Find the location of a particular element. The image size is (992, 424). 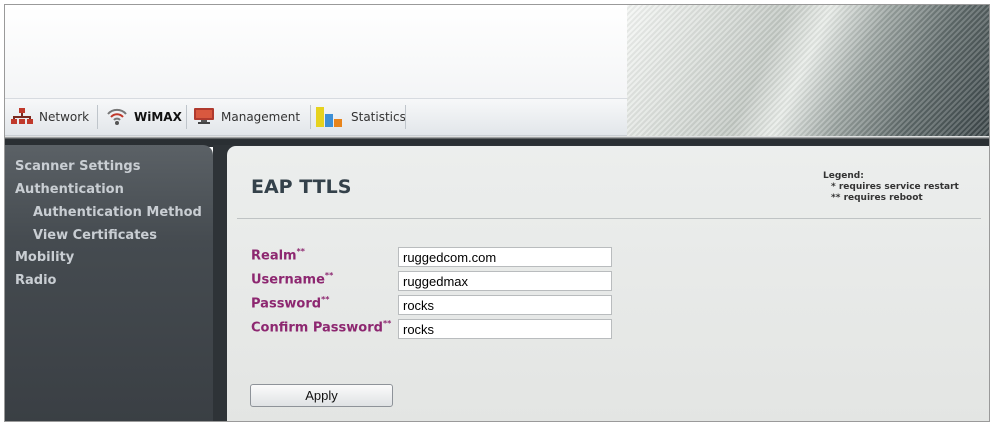

realm-label: Realm** is located at coordinates (278, 255).